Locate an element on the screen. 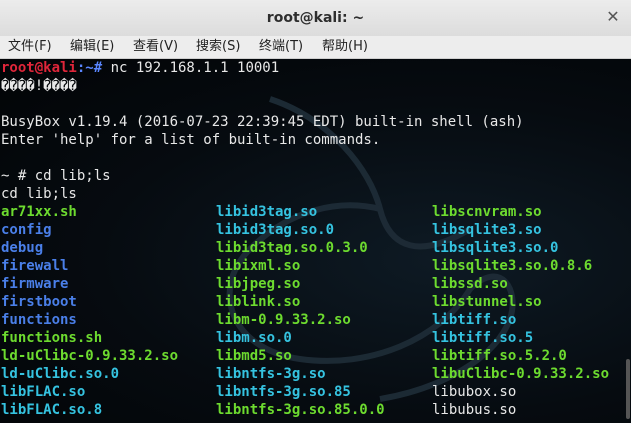  close-icon: ✕ is located at coordinates (613, 18).